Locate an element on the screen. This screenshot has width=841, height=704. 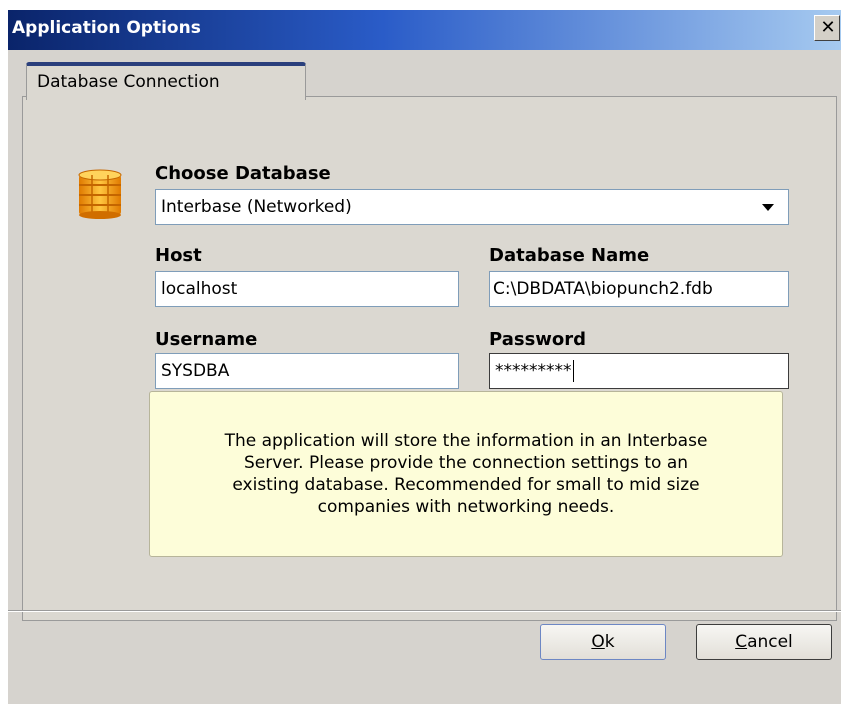
close-button: ✕ is located at coordinates (827, 28).